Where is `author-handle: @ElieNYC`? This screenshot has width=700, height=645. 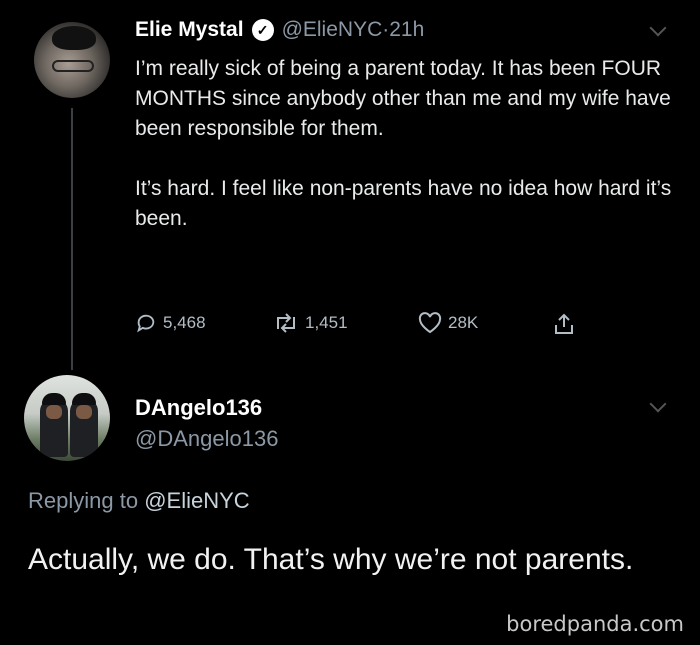
author-handle: @ElieNYC is located at coordinates (332, 30).